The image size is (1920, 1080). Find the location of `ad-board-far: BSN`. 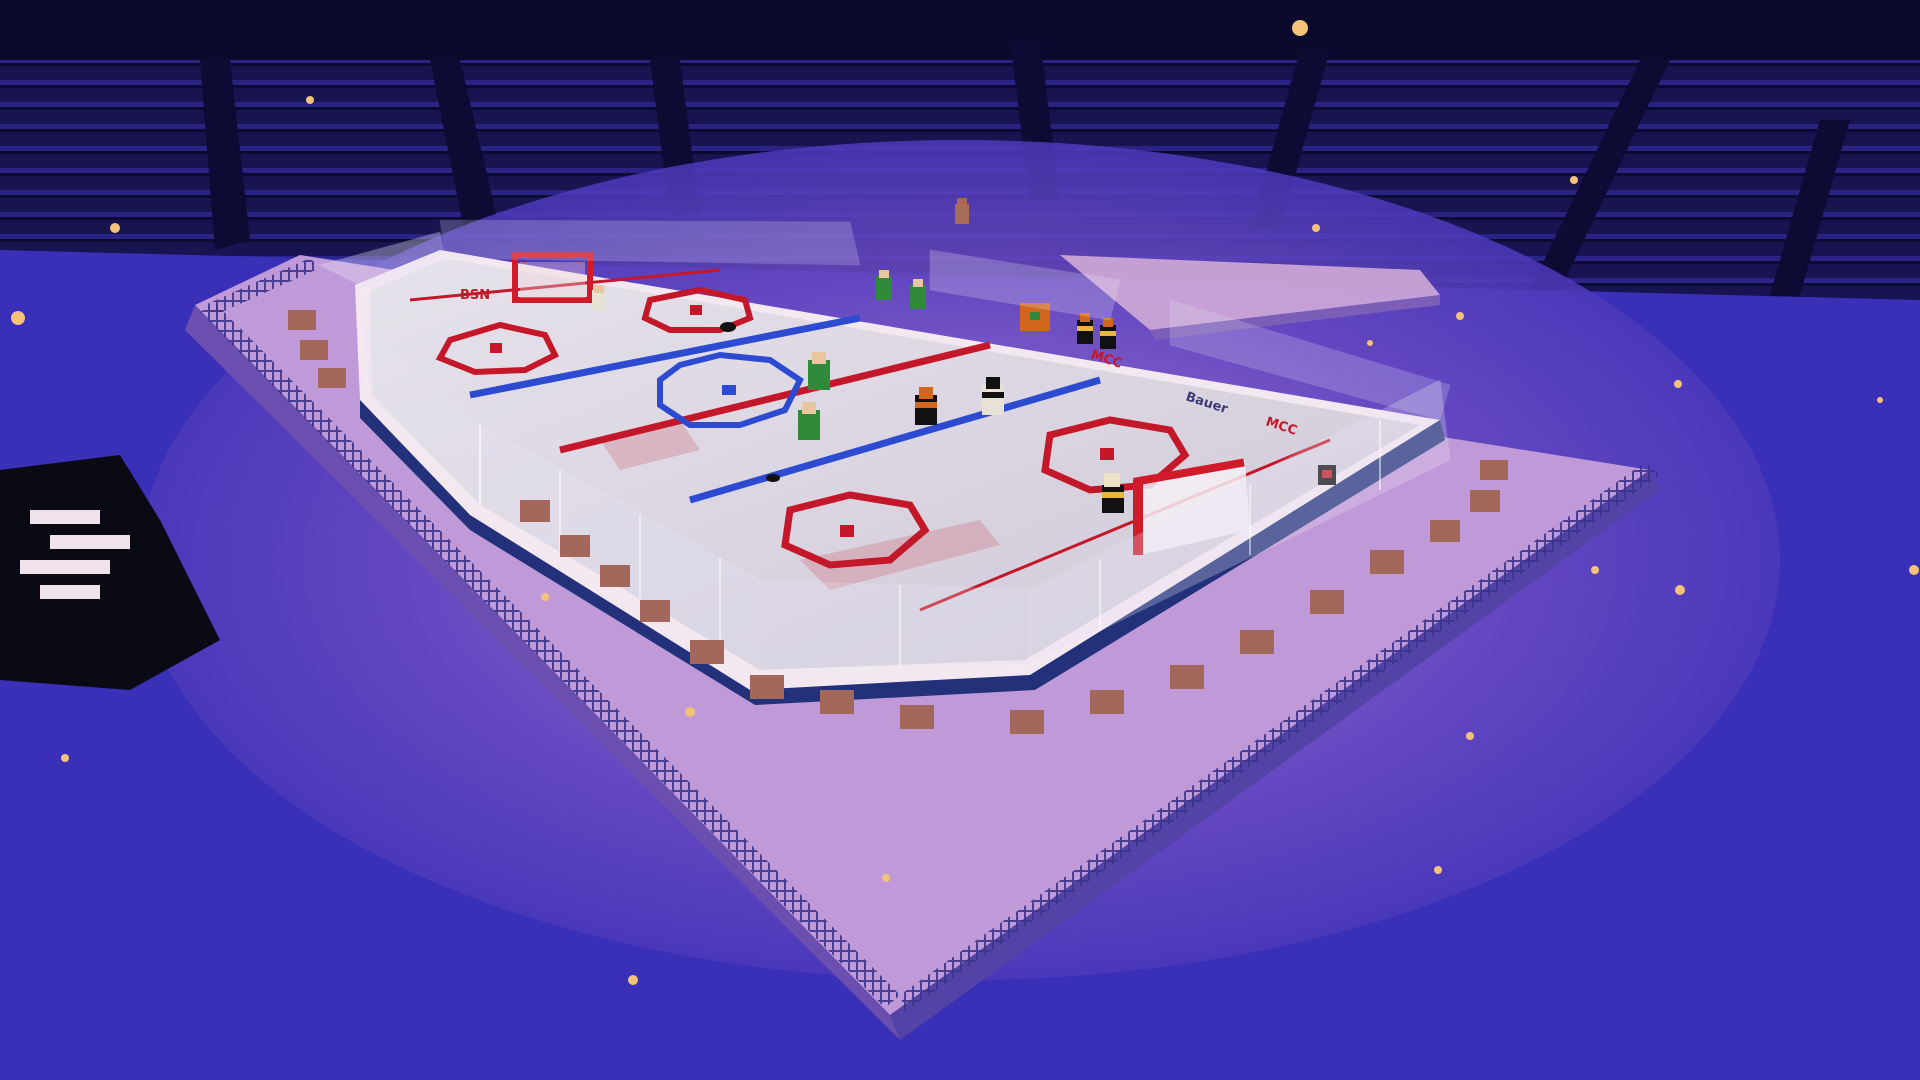

ad-board-far: BSN is located at coordinates (475, 295).